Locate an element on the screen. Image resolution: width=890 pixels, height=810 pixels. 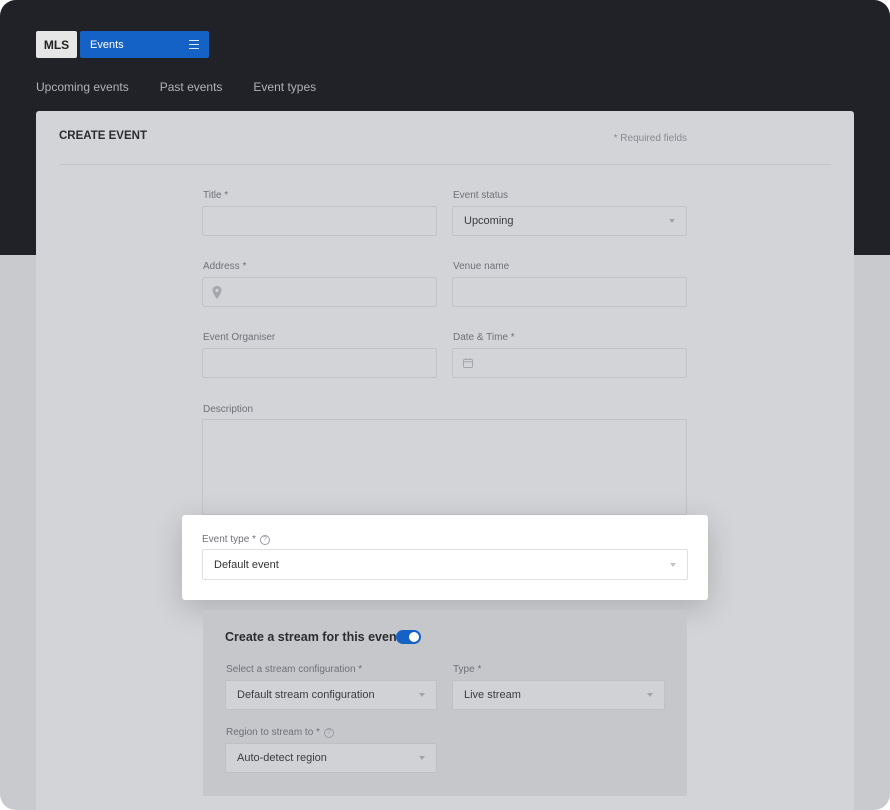
region-select: Auto-detect region is located at coordinates (331, 758).